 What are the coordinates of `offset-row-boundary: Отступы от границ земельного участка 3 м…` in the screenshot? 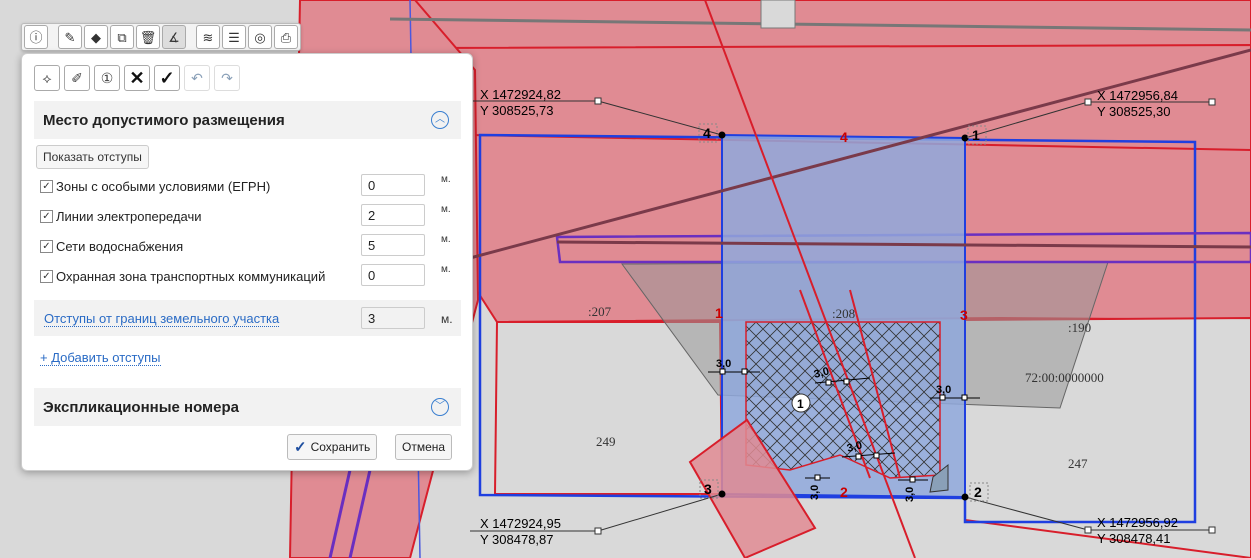 It's located at (247, 318).